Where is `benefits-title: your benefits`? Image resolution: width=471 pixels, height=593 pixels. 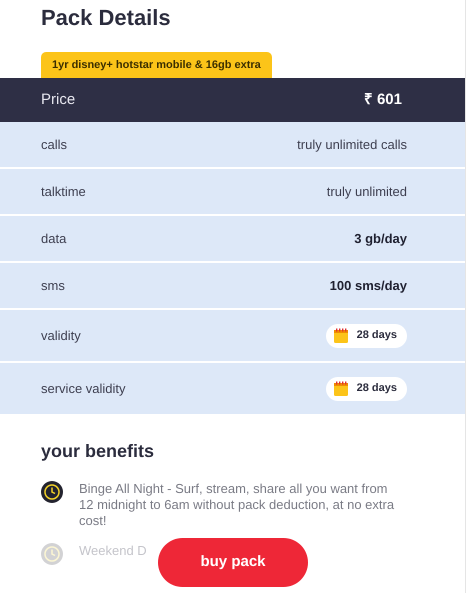 benefits-title: your benefits is located at coordinates (97, 451).